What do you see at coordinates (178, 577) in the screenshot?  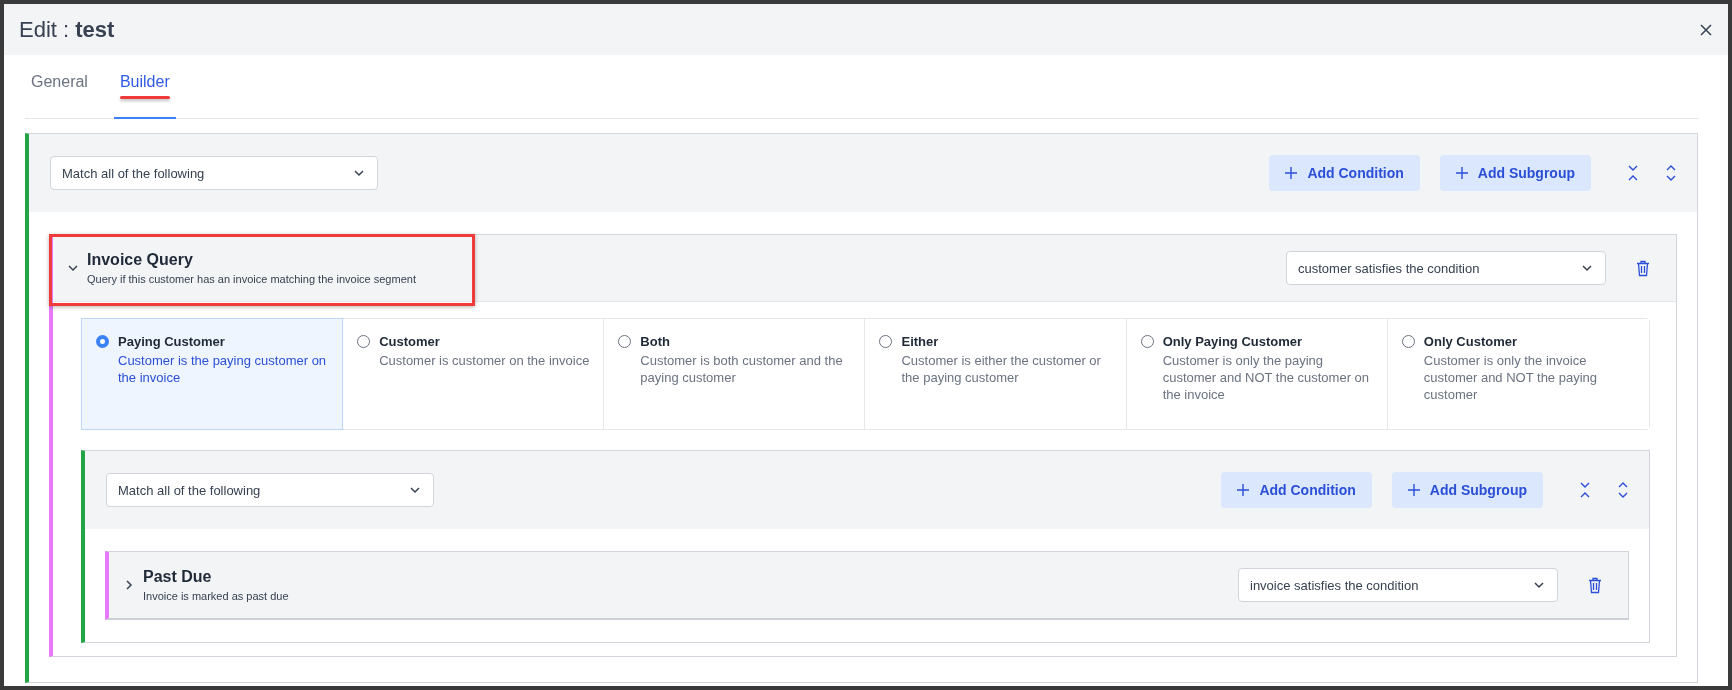 I see `block-title: Past Due` at bounding box center [178, 577].